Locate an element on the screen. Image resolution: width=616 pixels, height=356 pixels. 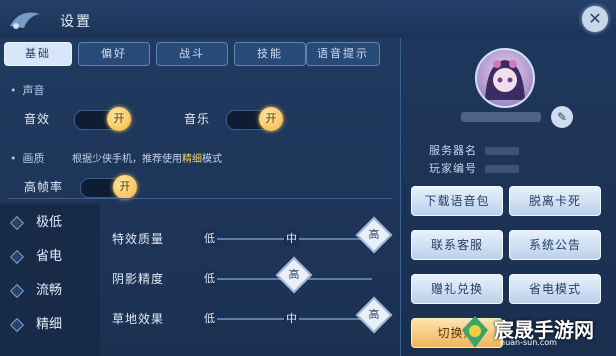
sound-effect-label: 音效 is located at coordinates (37, 119).